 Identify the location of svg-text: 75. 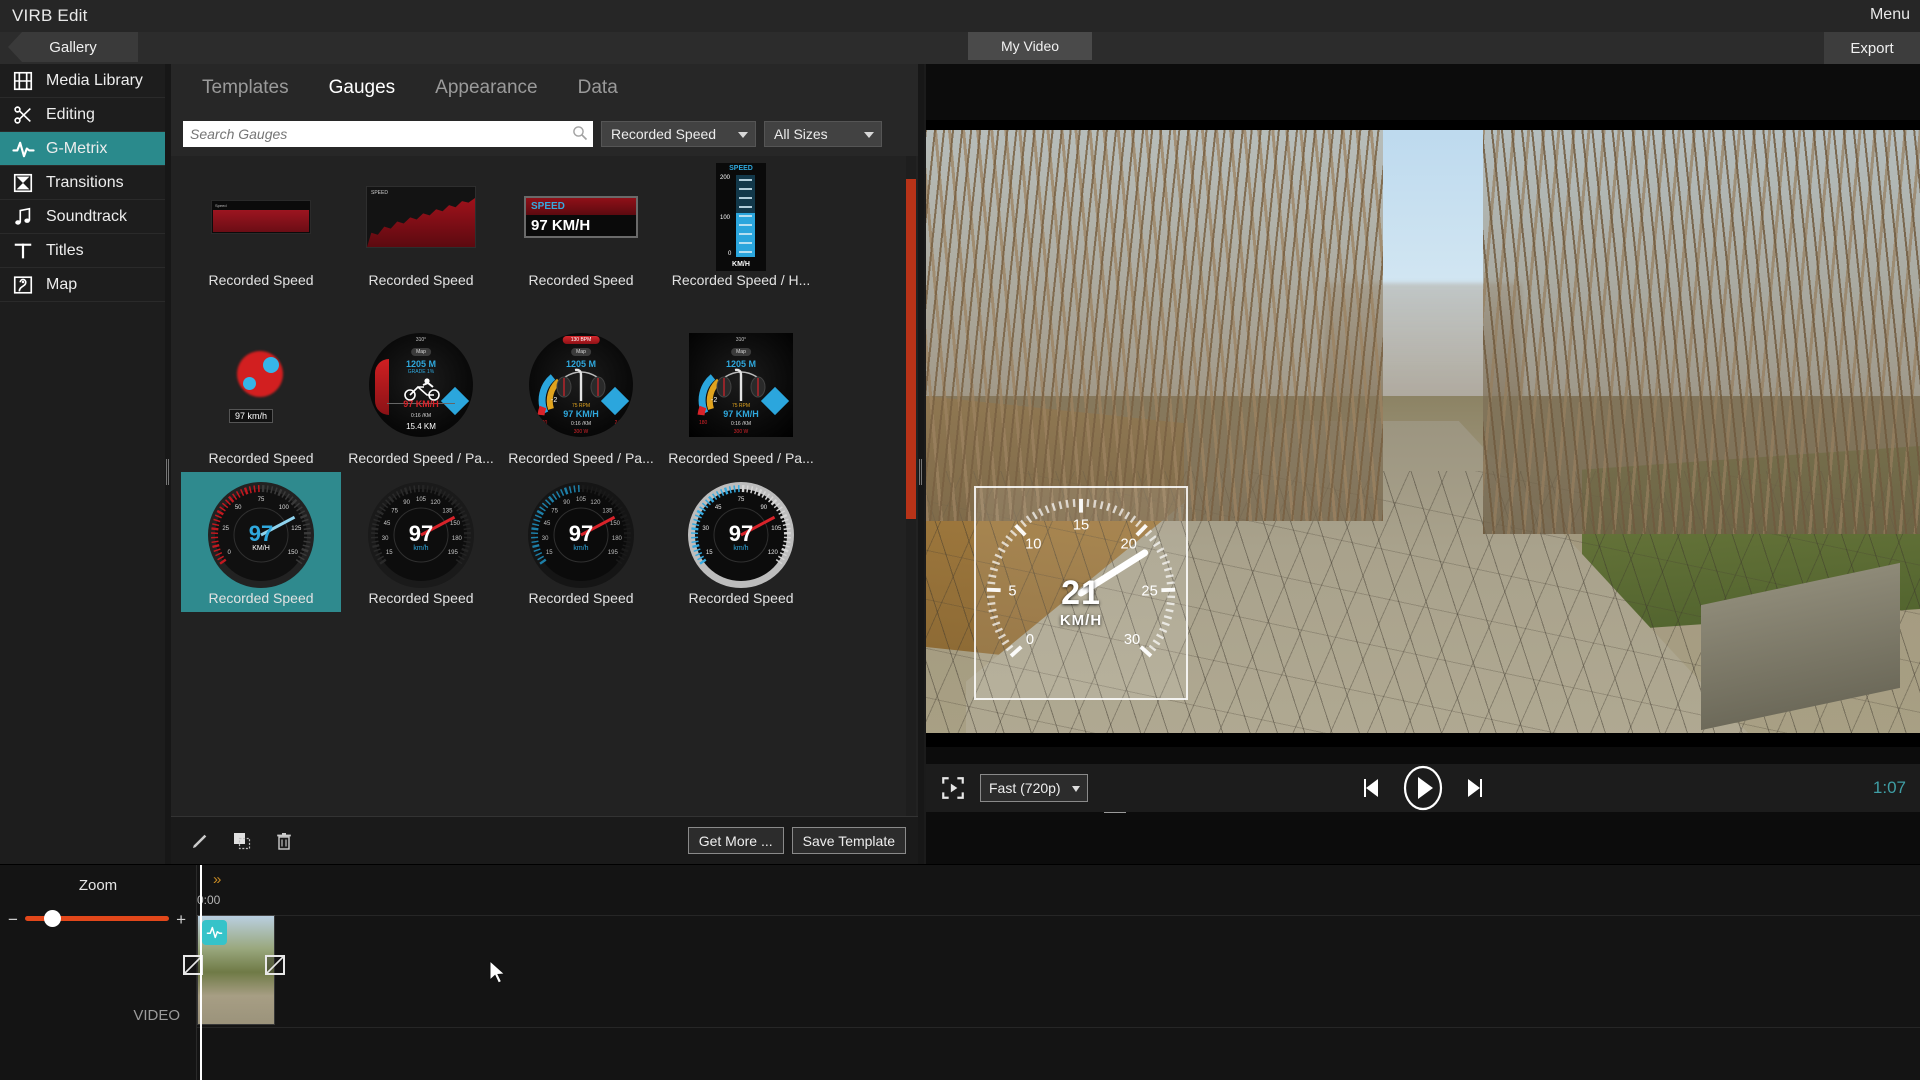
(554, 512).